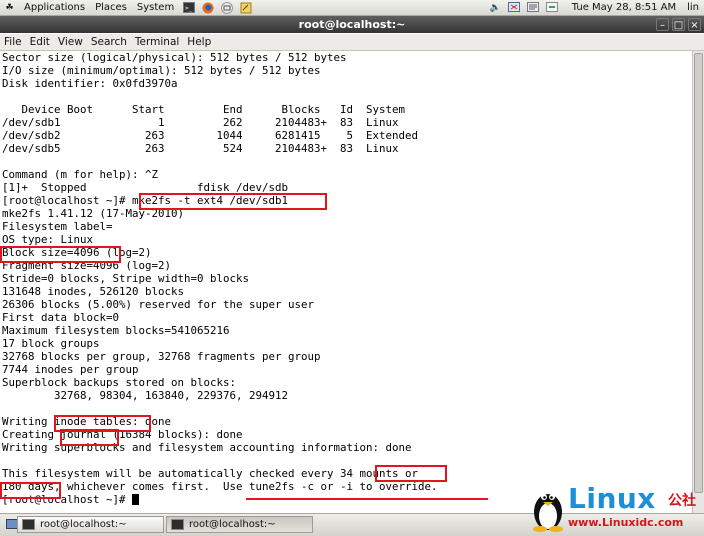 The width and height of the screenshot is (704, 536). Describe the element at coordinates (145, 187) in the screenshot. I see `terminal-line: [1]+ Stopped fdisk /dev/sdb` at that location.